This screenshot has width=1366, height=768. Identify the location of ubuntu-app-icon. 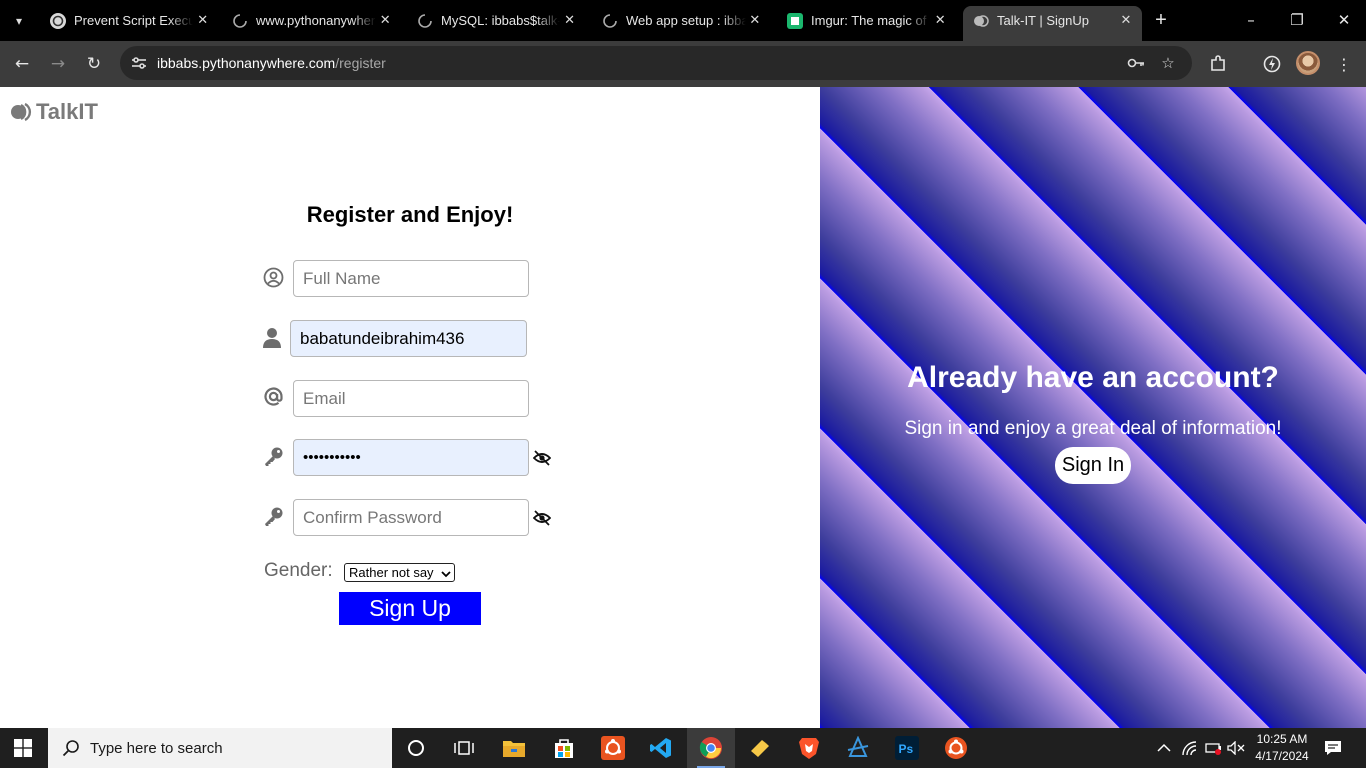
(613, 748).